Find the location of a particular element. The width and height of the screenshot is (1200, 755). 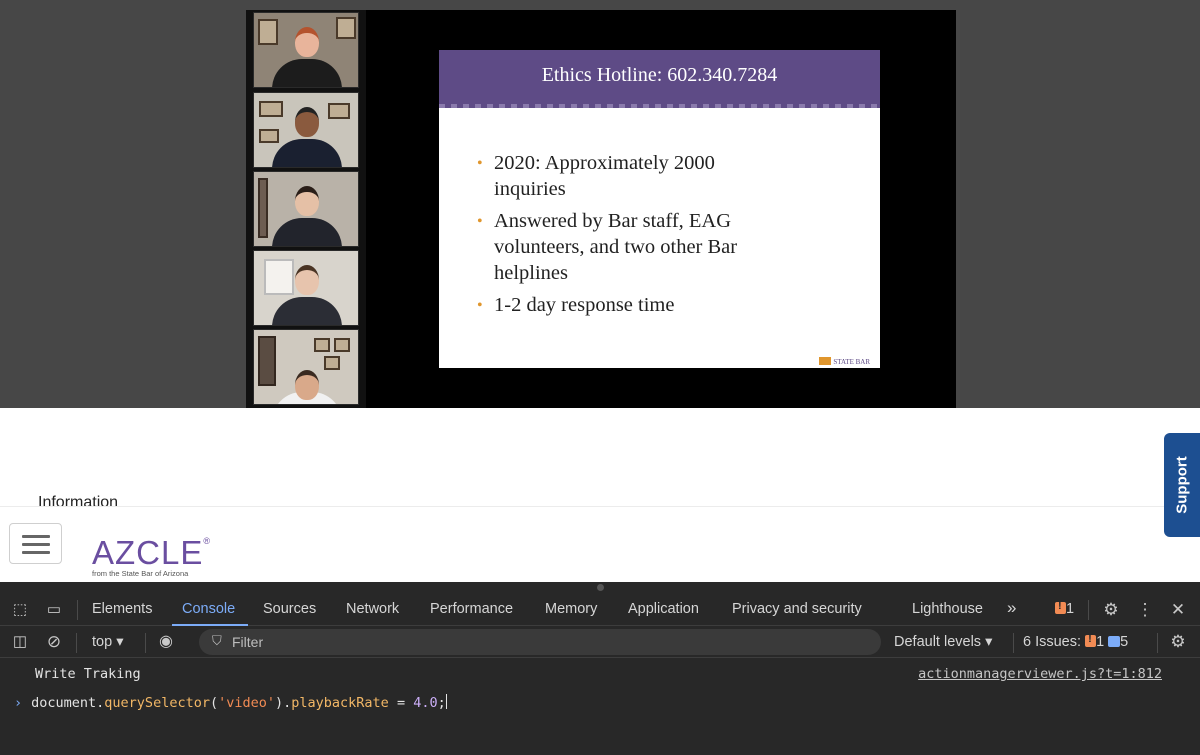

brand-name: AZCLE is located at coordinates (148, 552).